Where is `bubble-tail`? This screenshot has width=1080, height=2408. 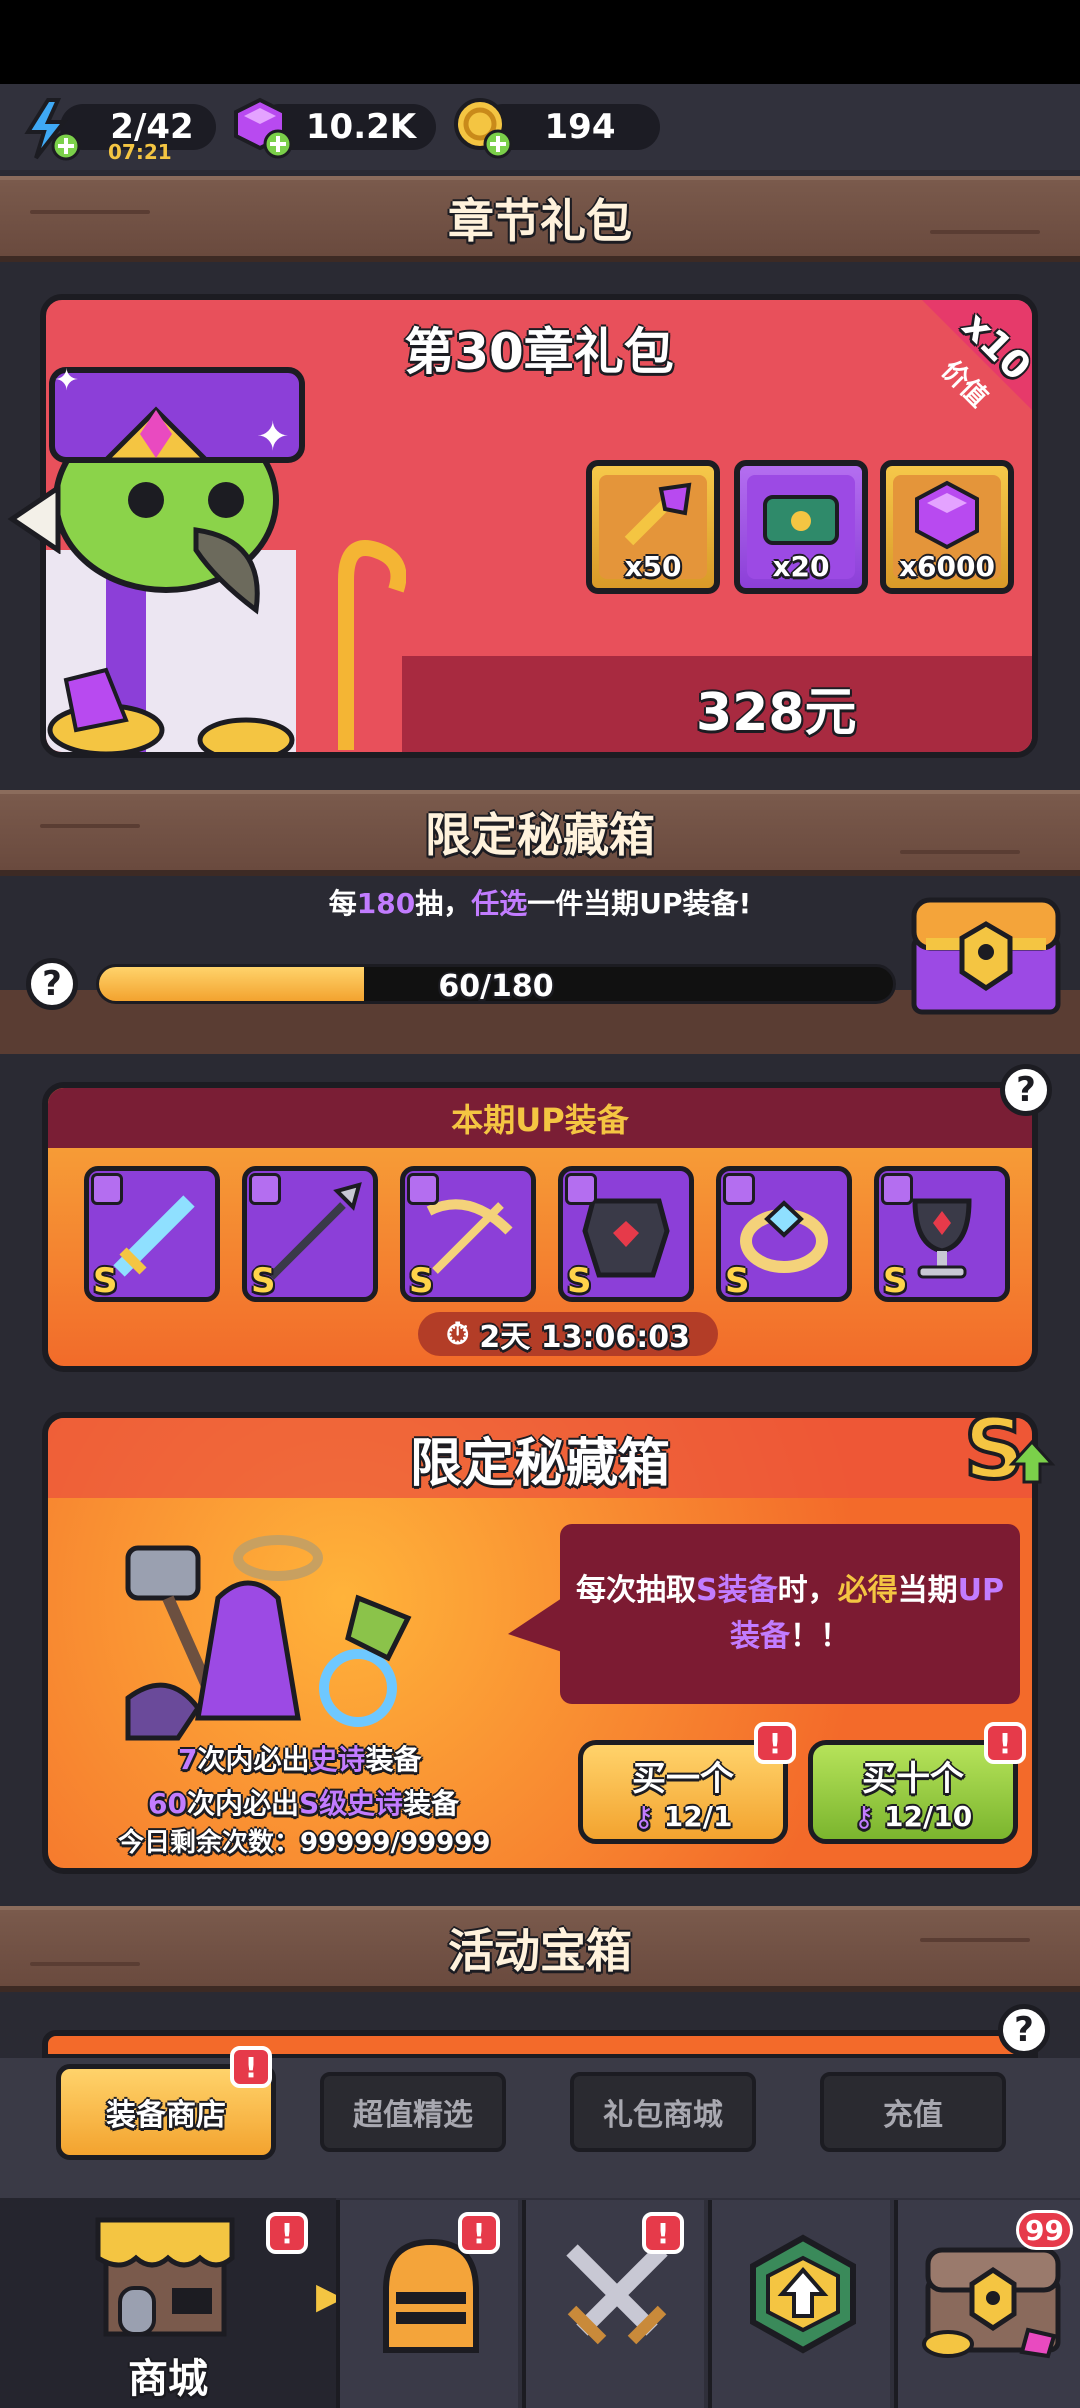 bubble-tail is located at coordinates (538, 1624).